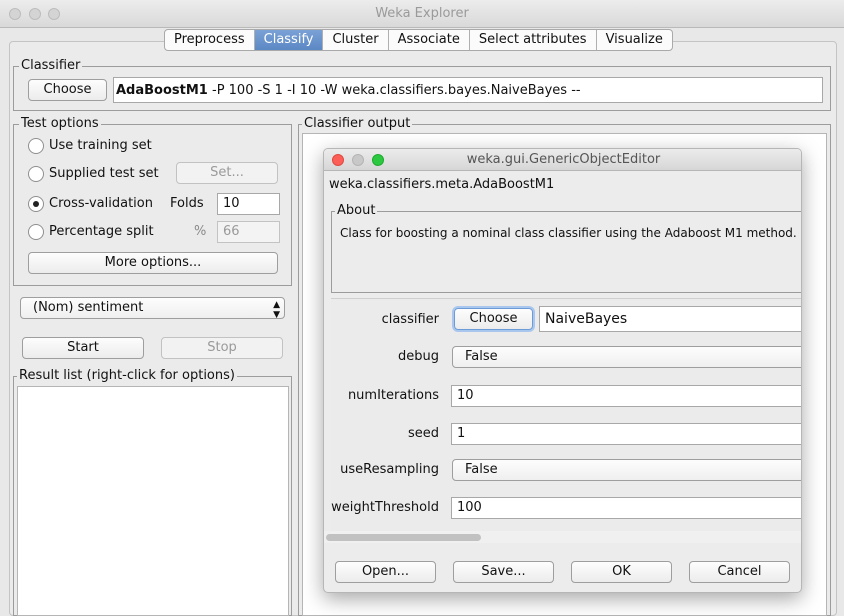  What do you see at coordinates (153, 501) in the screenshot?
I see `result-list` at bounding box center [153, 501].